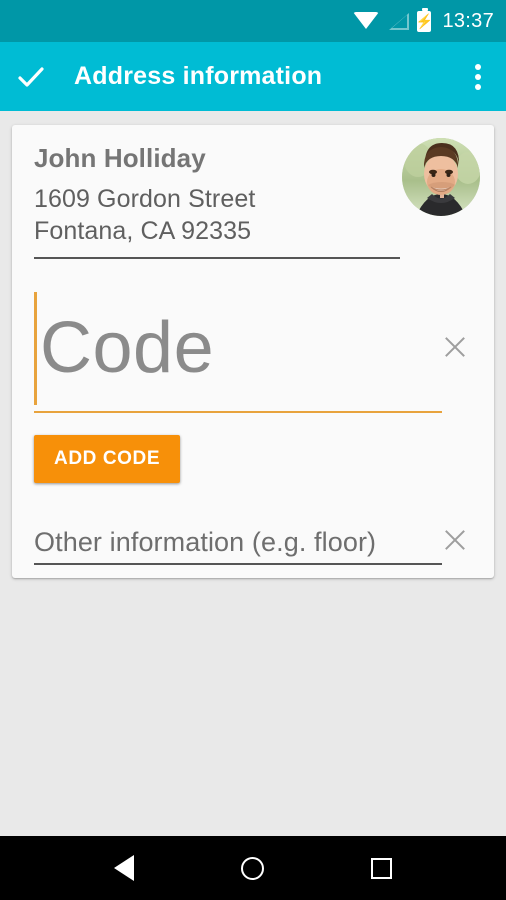  I want to click on recipient-name: John Holliday, so click(120, 158).